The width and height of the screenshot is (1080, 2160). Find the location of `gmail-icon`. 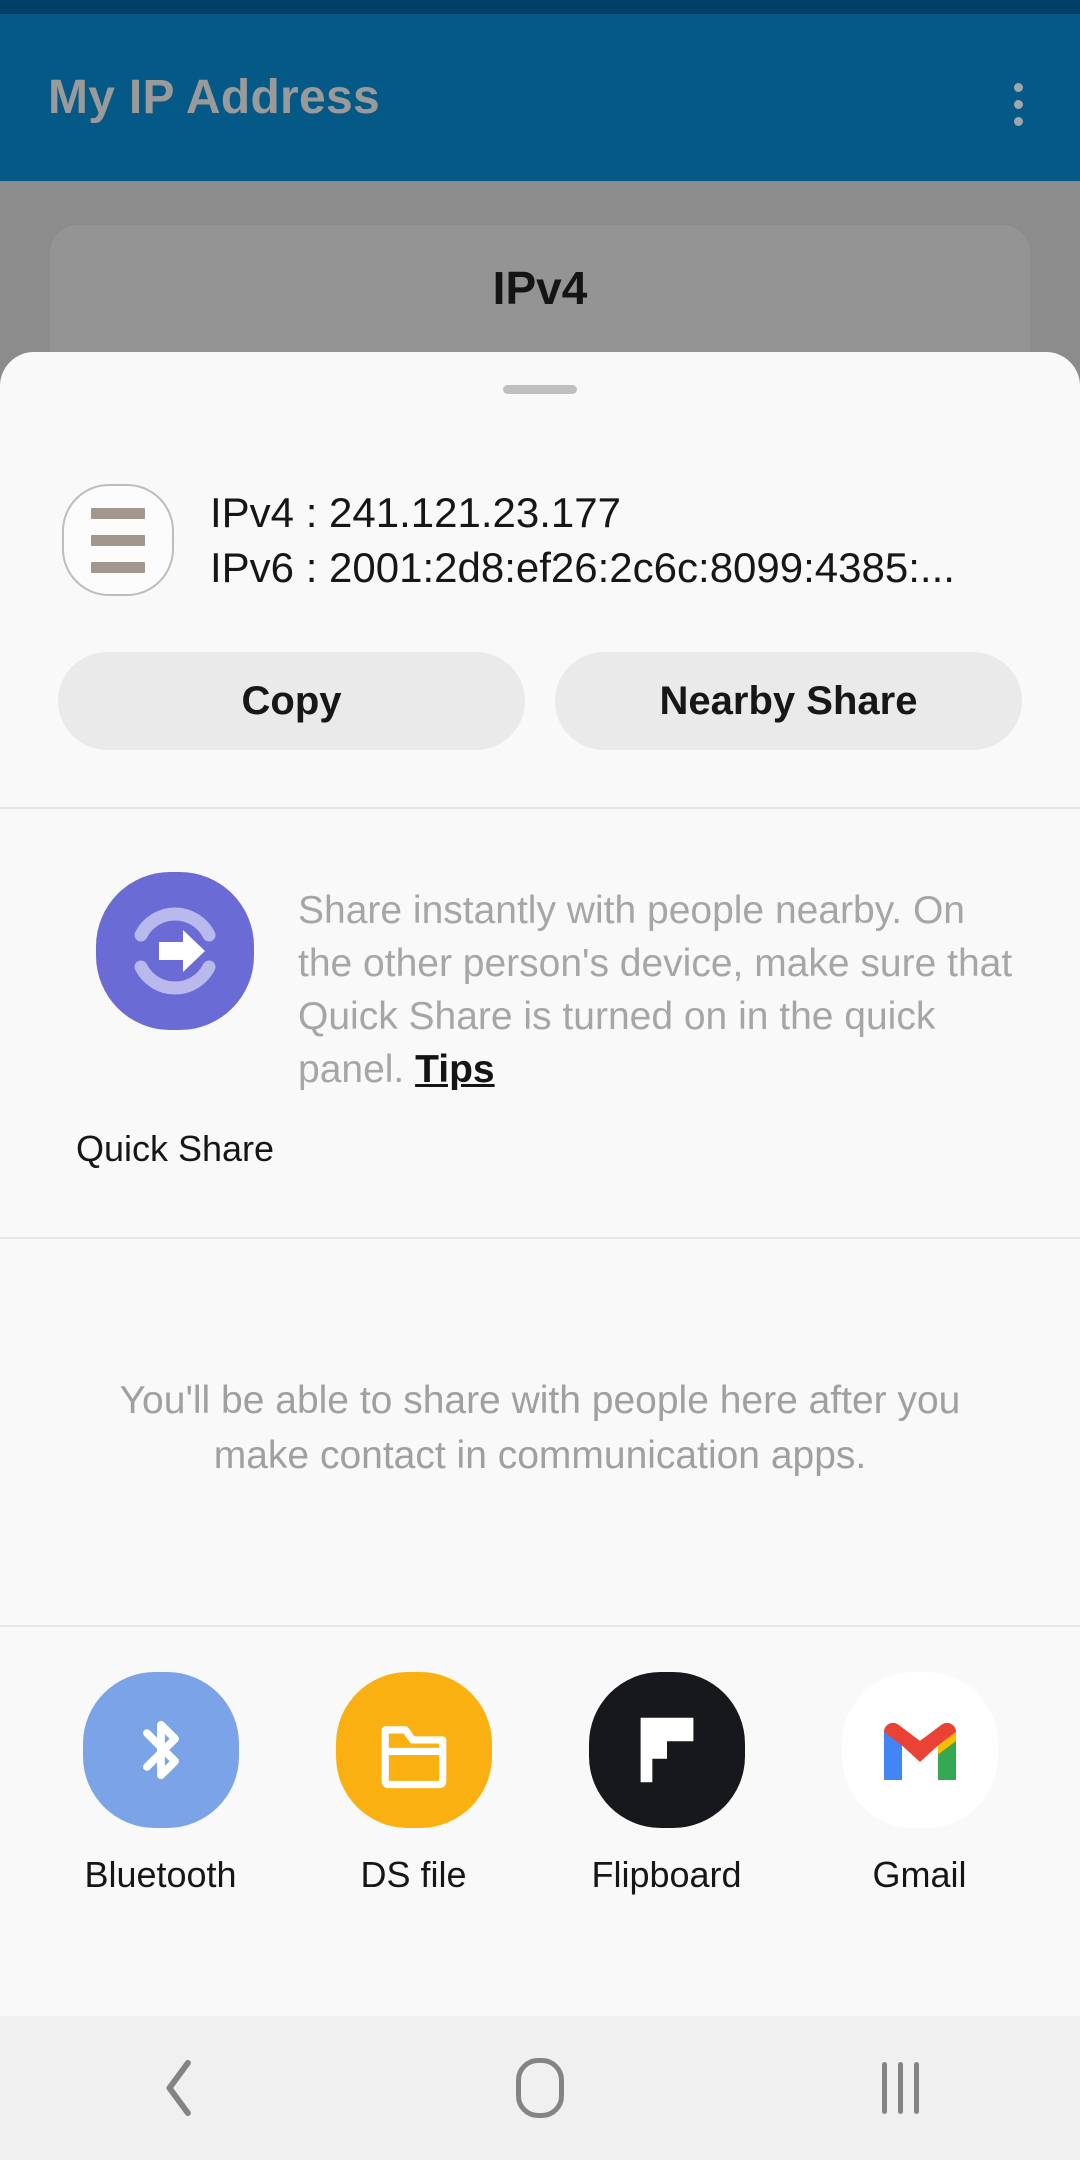

gmail-icon is located at coordinates (919, 1750).